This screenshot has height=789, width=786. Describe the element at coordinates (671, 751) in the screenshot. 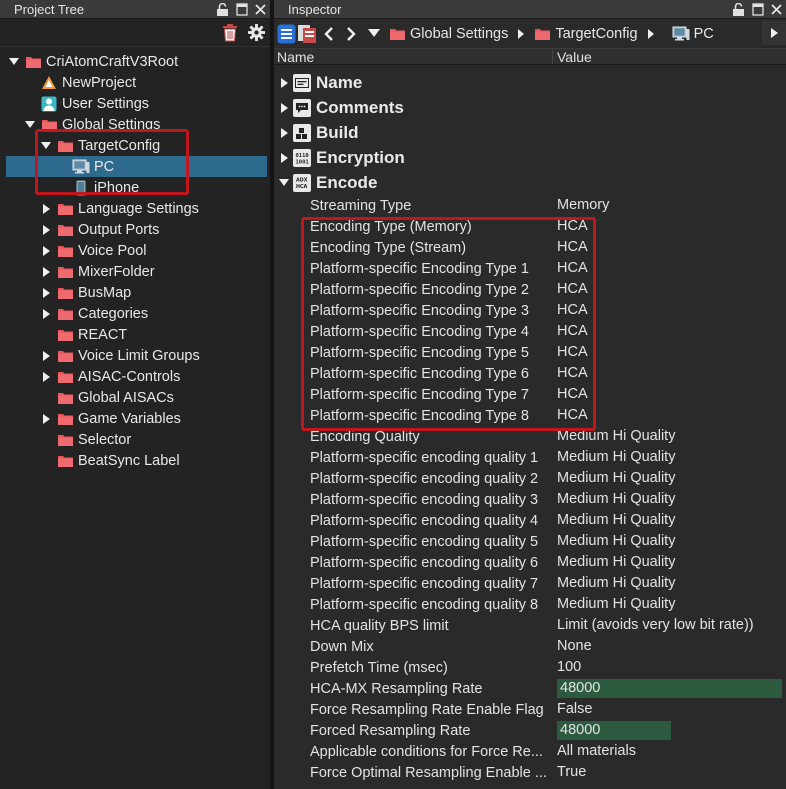

I see `property-value: All materials` at that location.